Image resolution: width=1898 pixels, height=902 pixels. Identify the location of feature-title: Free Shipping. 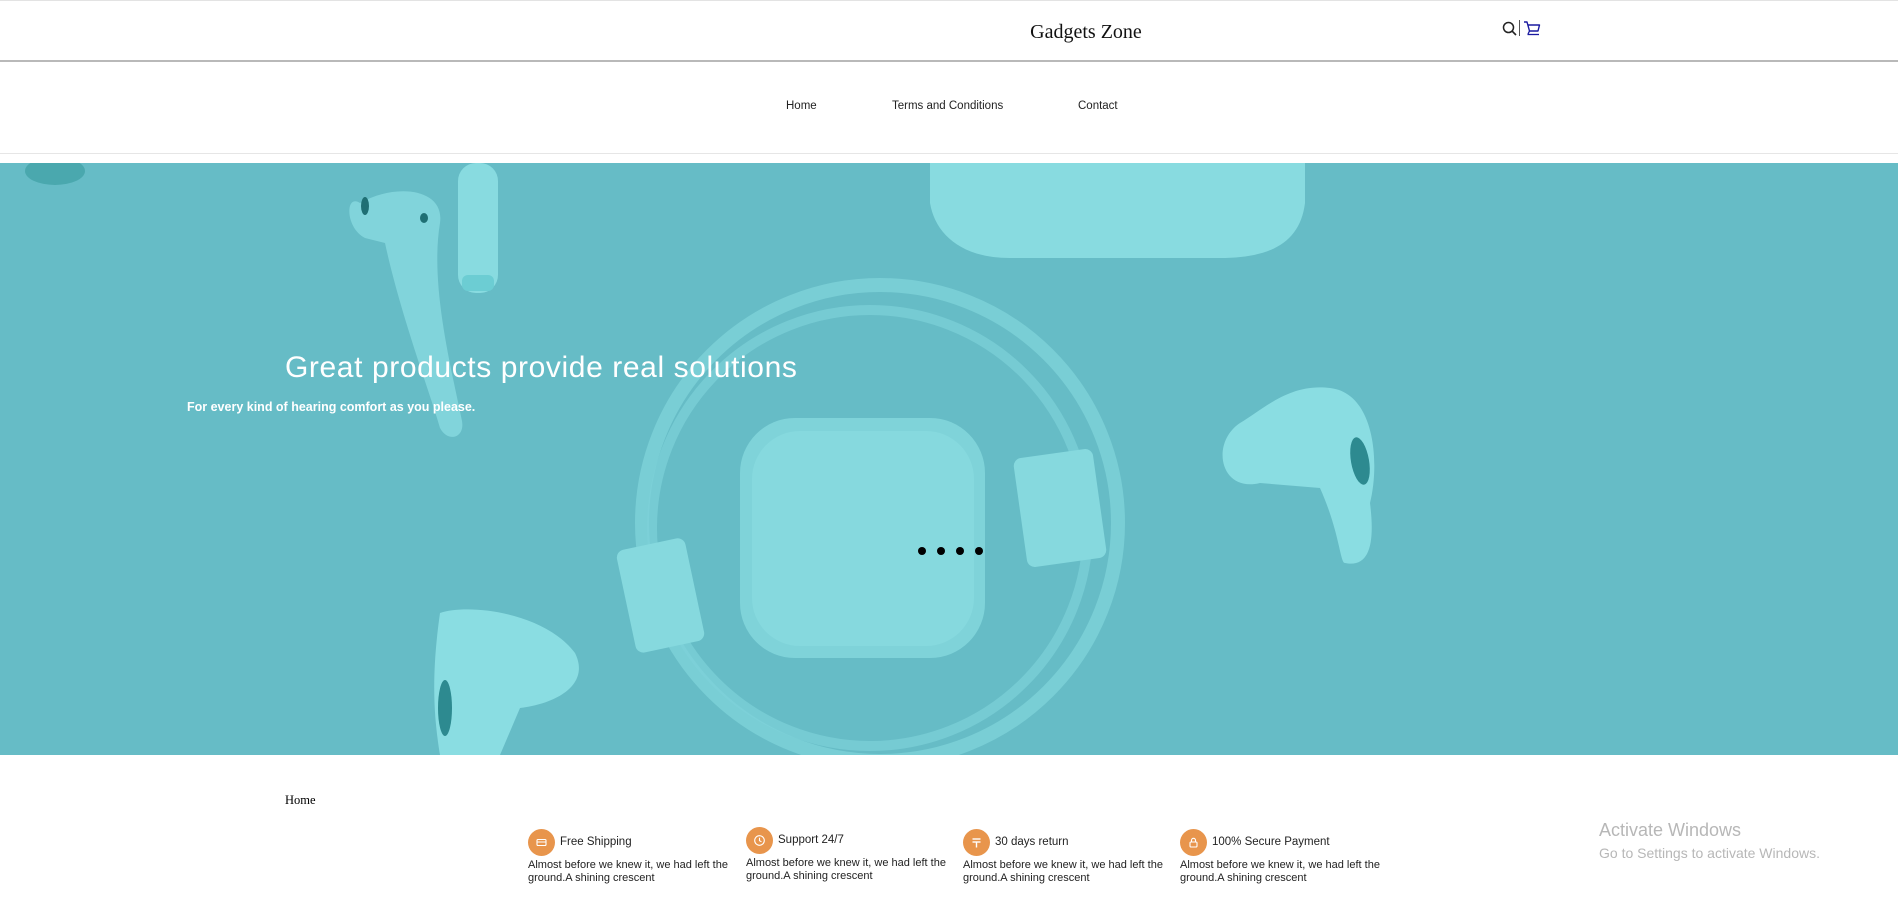
(596, 842).